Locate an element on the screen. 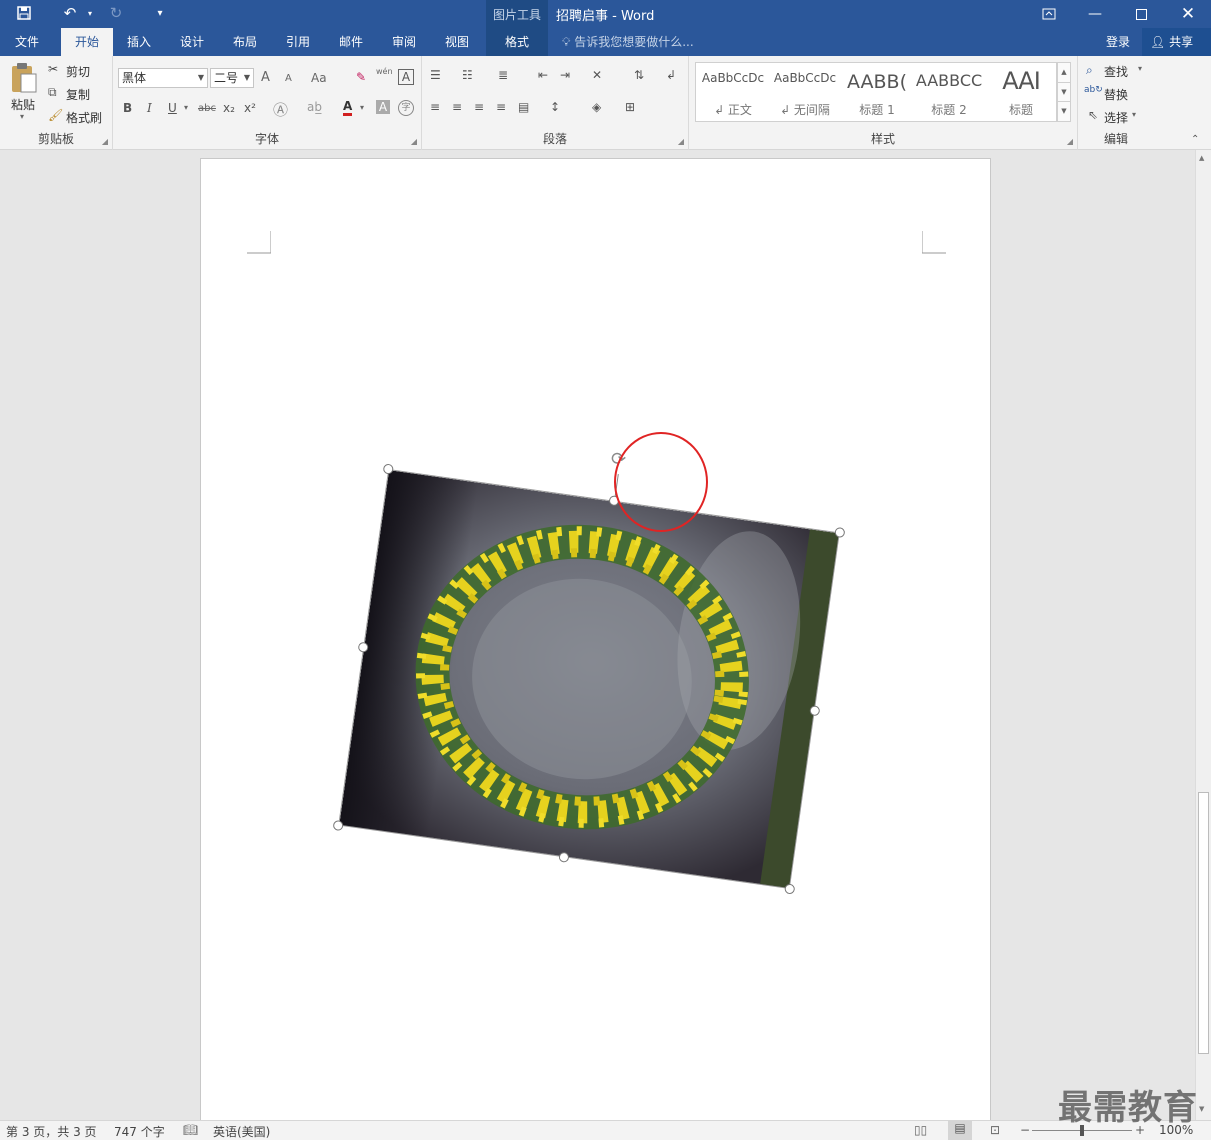 Image resolution: width=1211 pixels, height=1140 pixels. tab-design: 设计 is located at coordinates (192, 42).